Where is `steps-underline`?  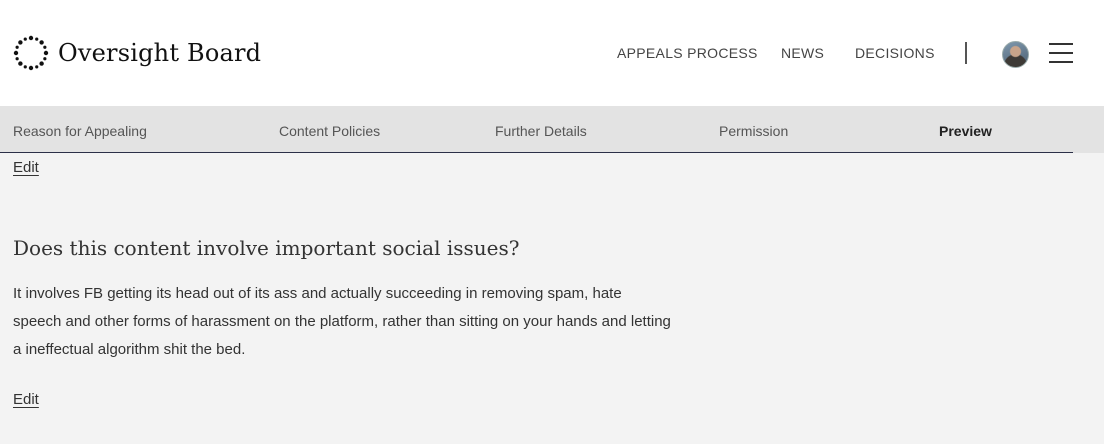 steps-underline is located at coordinates (536, 152).